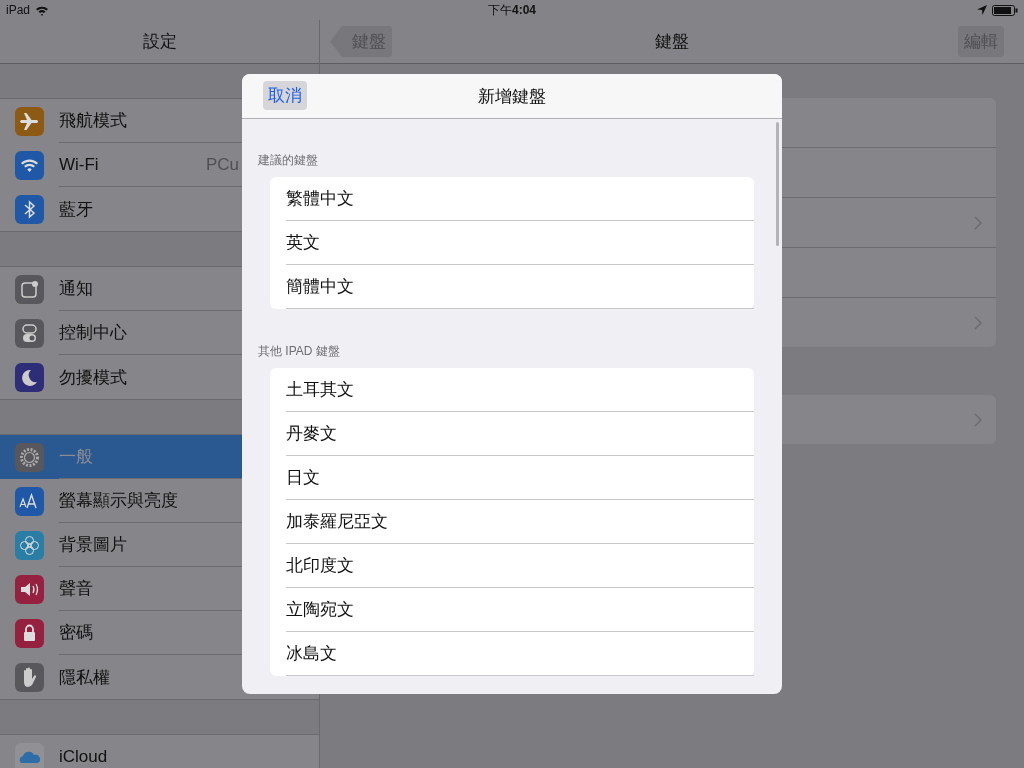 The width and height of the screenshot is (1024, 768). Describe the element at coordinates (18, 10) in the screenshot. I see `device-name: iPad` at that location.